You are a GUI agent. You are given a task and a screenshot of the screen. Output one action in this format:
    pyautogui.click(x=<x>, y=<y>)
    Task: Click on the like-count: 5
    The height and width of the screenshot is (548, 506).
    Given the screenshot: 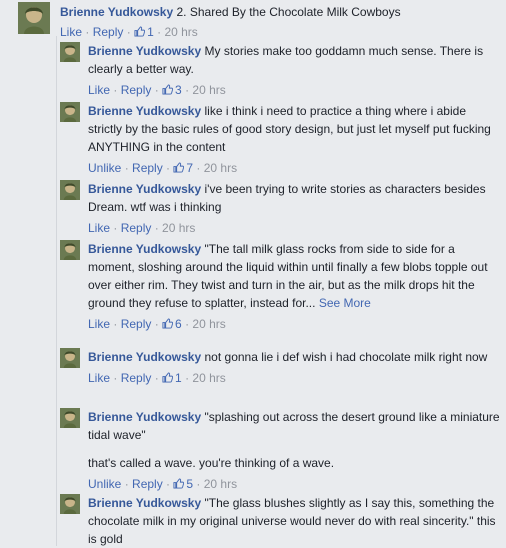 What is the action you would take?
    pyautogui.click(x=183, y=484)
    